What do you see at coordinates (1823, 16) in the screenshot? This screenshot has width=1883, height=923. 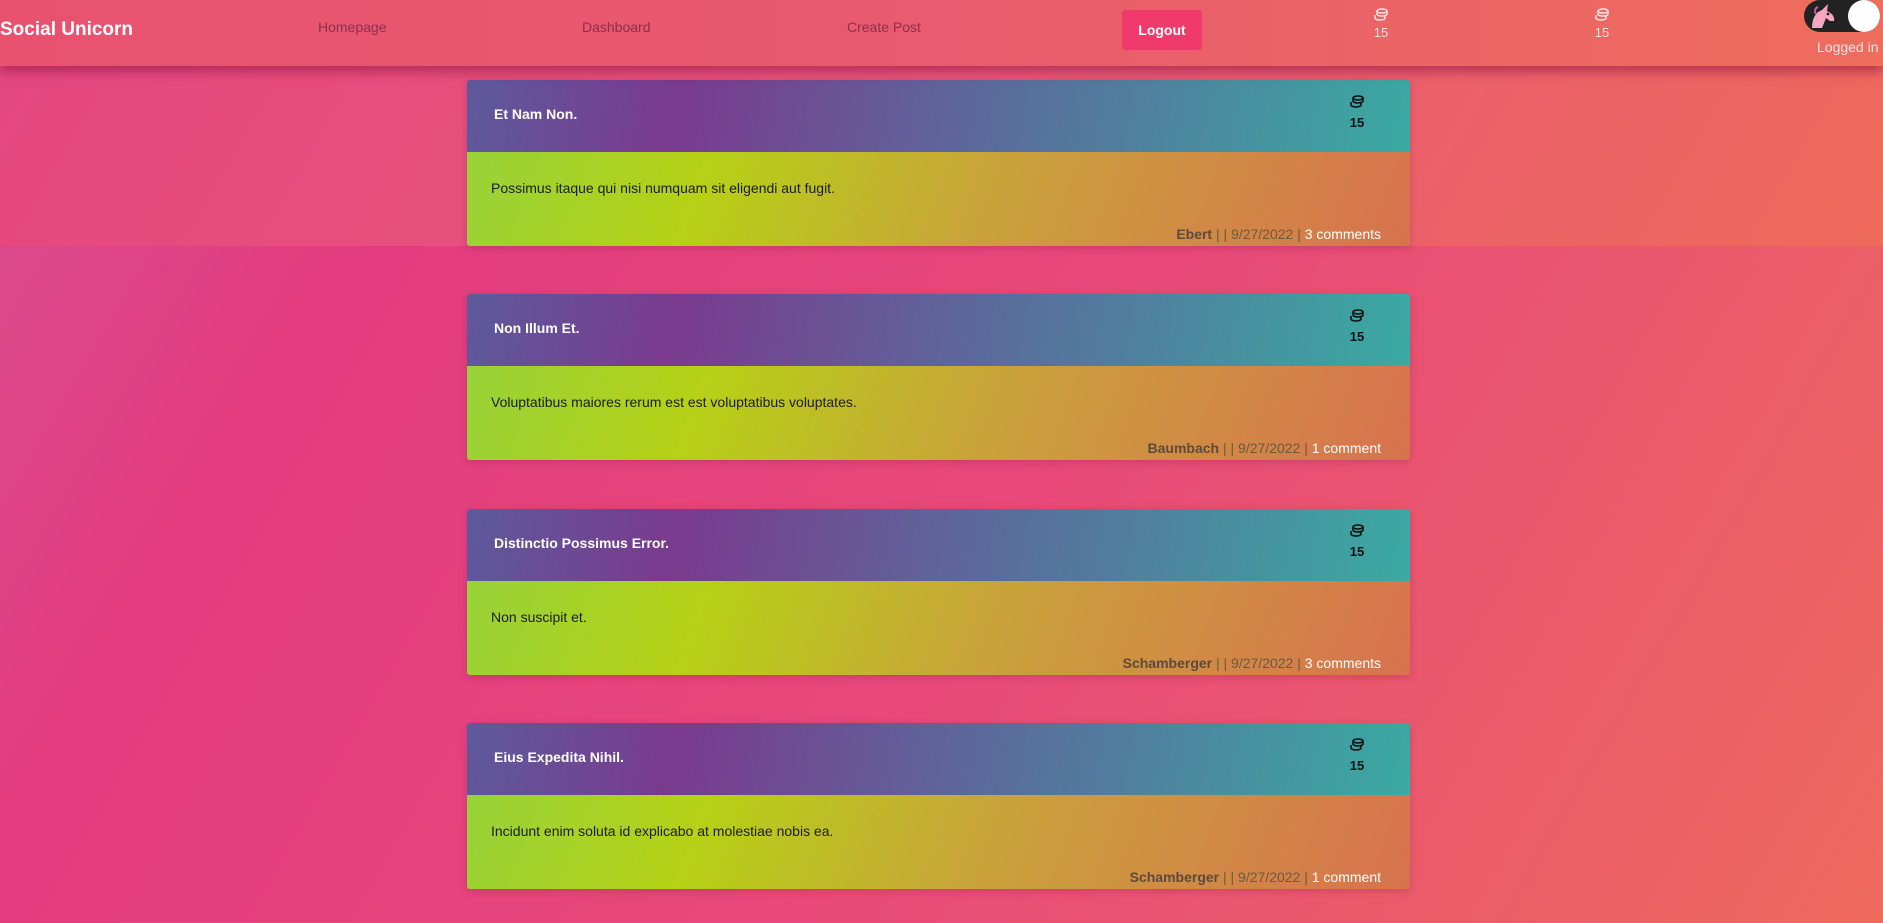 I see `unicorn-icon` at bounding box center [1823, 16].